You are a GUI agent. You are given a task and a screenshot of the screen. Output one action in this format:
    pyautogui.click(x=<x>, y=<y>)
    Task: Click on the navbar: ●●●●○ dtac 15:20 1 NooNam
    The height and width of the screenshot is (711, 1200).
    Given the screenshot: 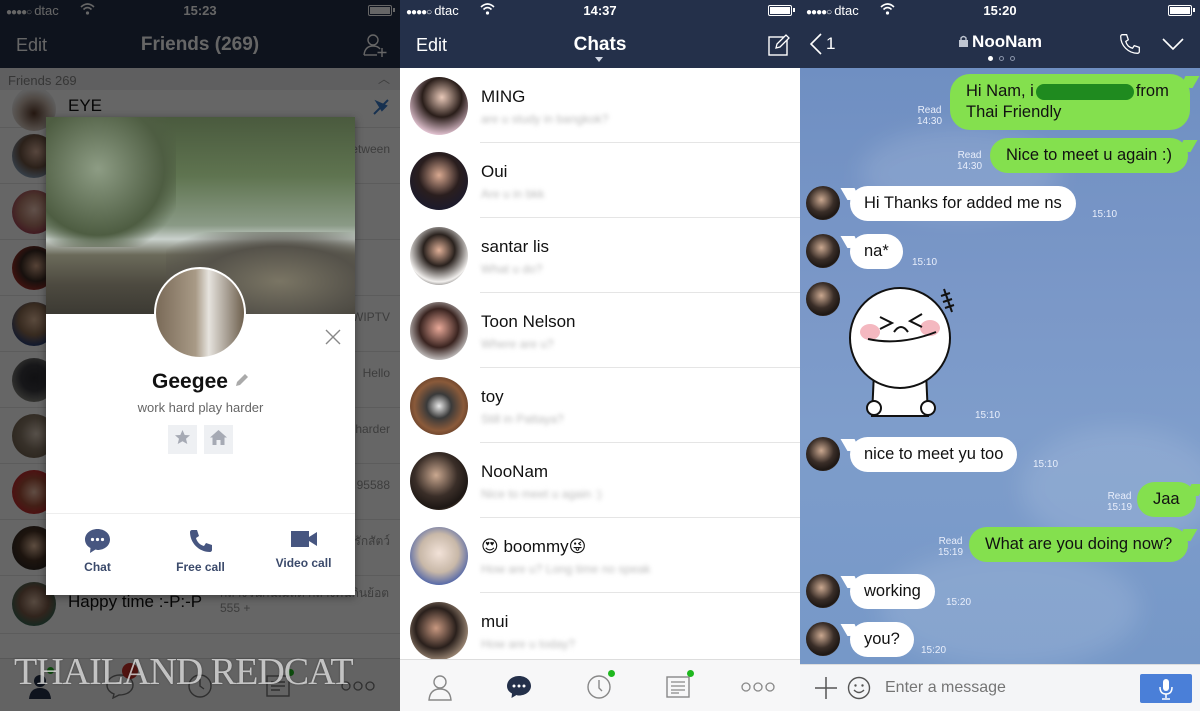 What is the action you would take?
    pyautogui.click(x=1000, y=34)
    